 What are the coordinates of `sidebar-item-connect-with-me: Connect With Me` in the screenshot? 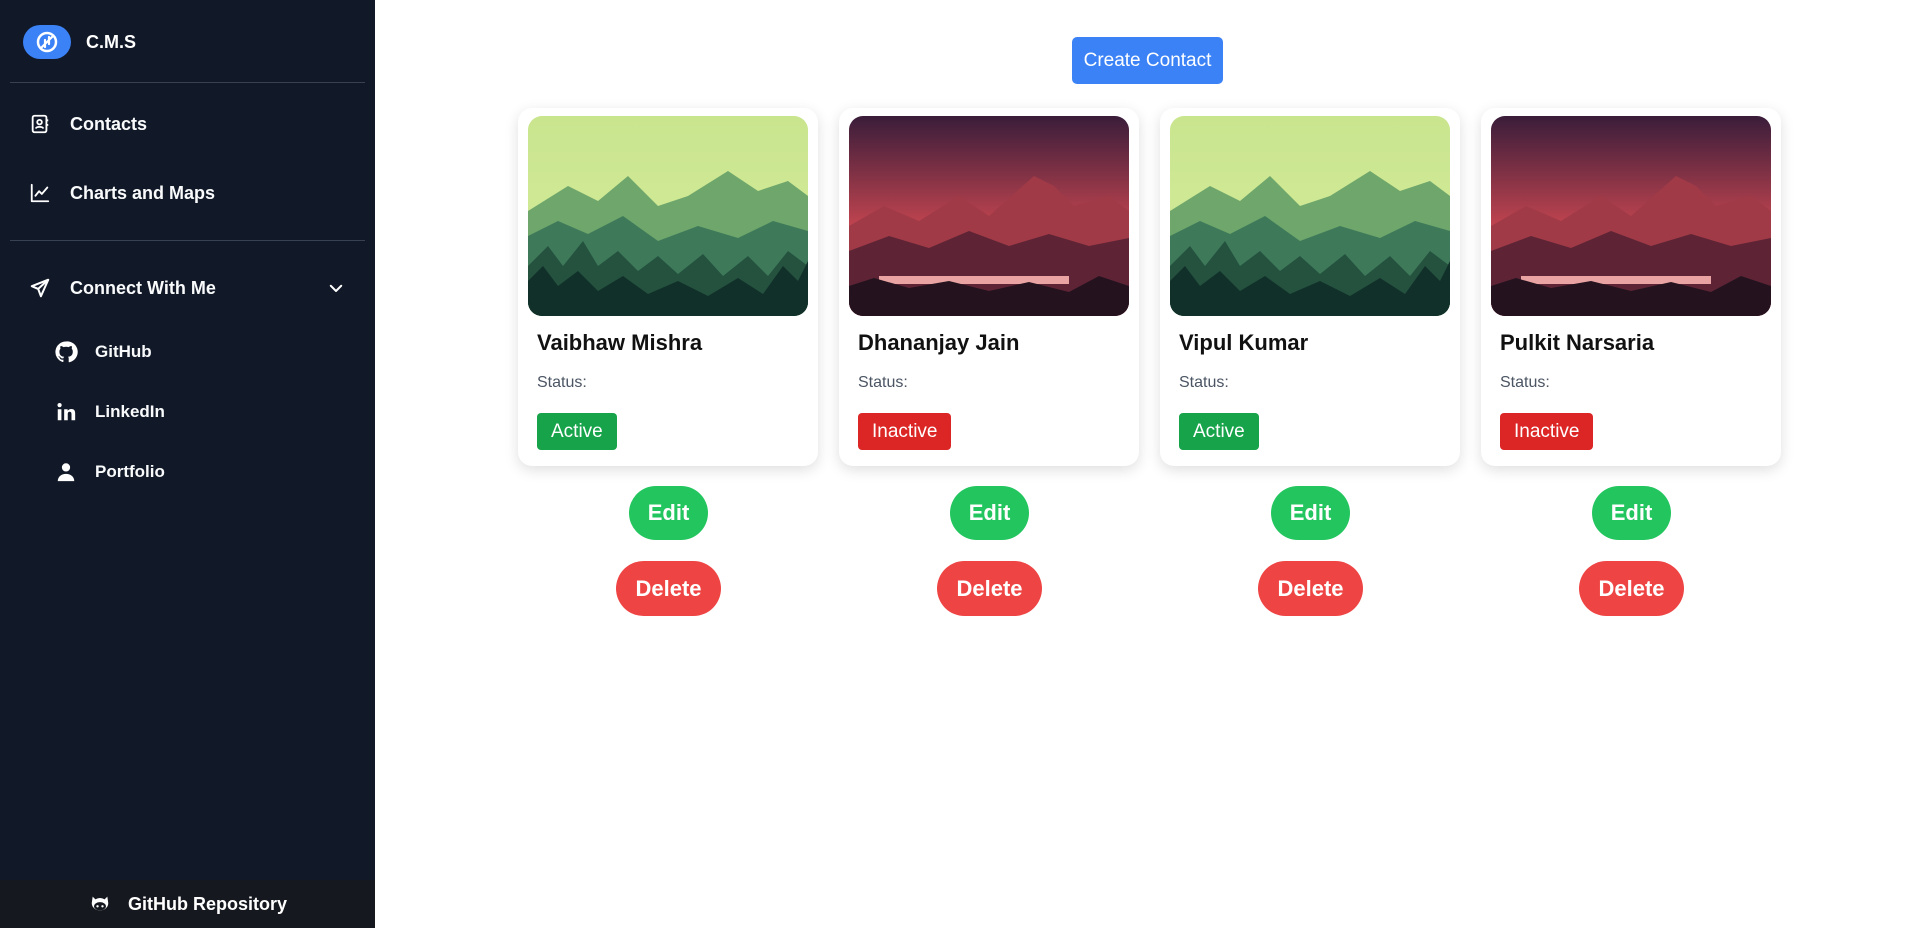 It's located at (122, 288).